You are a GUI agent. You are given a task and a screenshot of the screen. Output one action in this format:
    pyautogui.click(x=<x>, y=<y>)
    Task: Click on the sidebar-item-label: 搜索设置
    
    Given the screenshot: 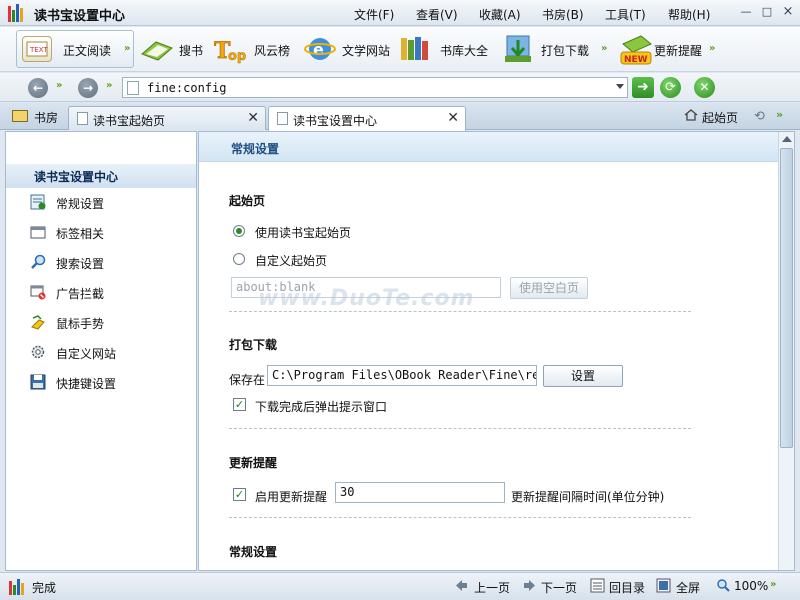 What is the action you would take?
    pyautogui.click(x=80, y=264)
    